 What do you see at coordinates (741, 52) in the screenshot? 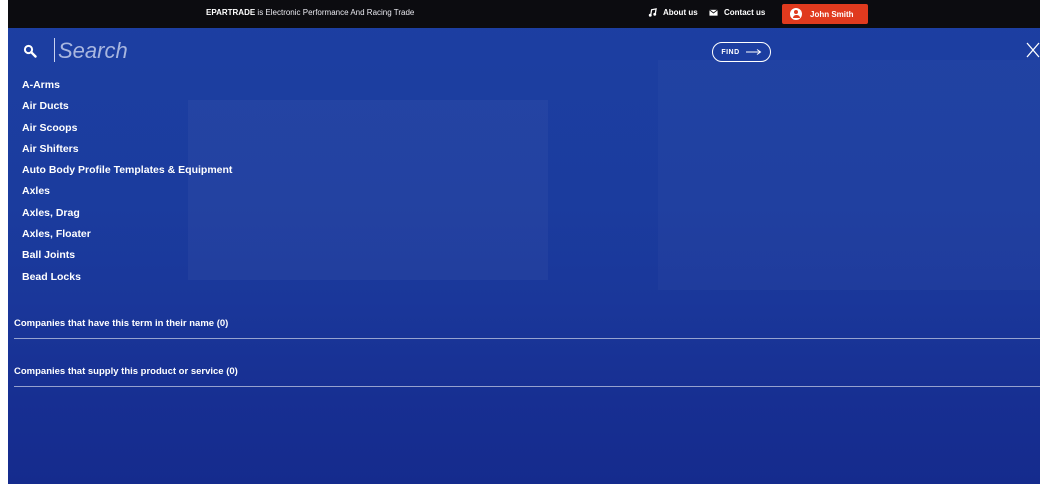
I see `find-button: FIND` at bounding box center [741, 52].